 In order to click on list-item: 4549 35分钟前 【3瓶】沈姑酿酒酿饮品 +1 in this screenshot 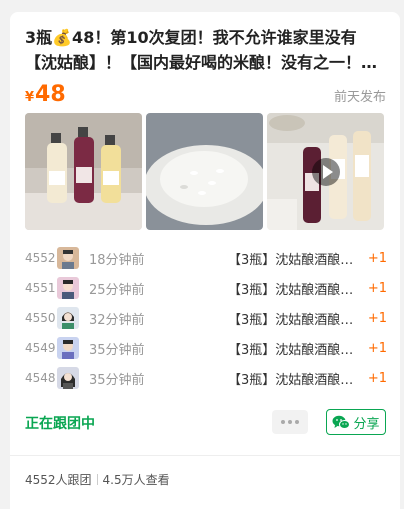, I will do `click(206, 348)`.